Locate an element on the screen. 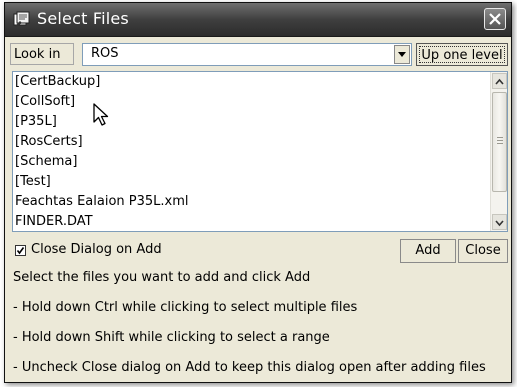 The image size is (517, 387). chevron-up-icon is located at coordinates (499, 81).